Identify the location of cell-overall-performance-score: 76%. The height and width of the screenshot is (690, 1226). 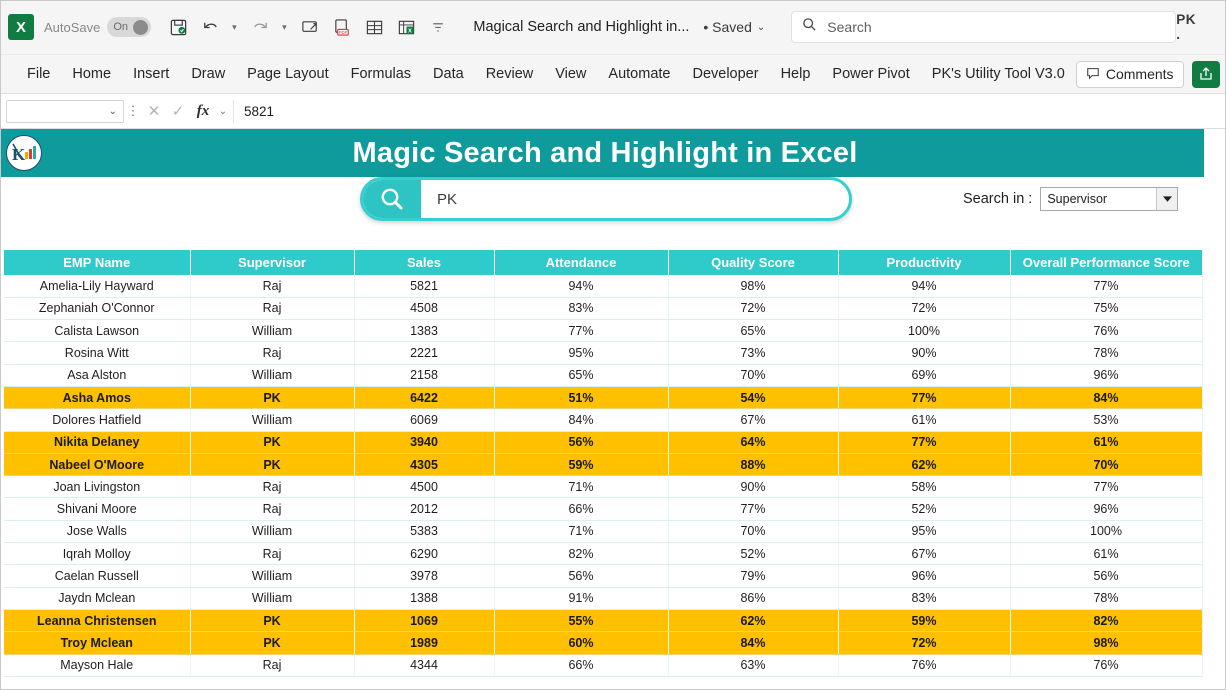
(1106, 665).